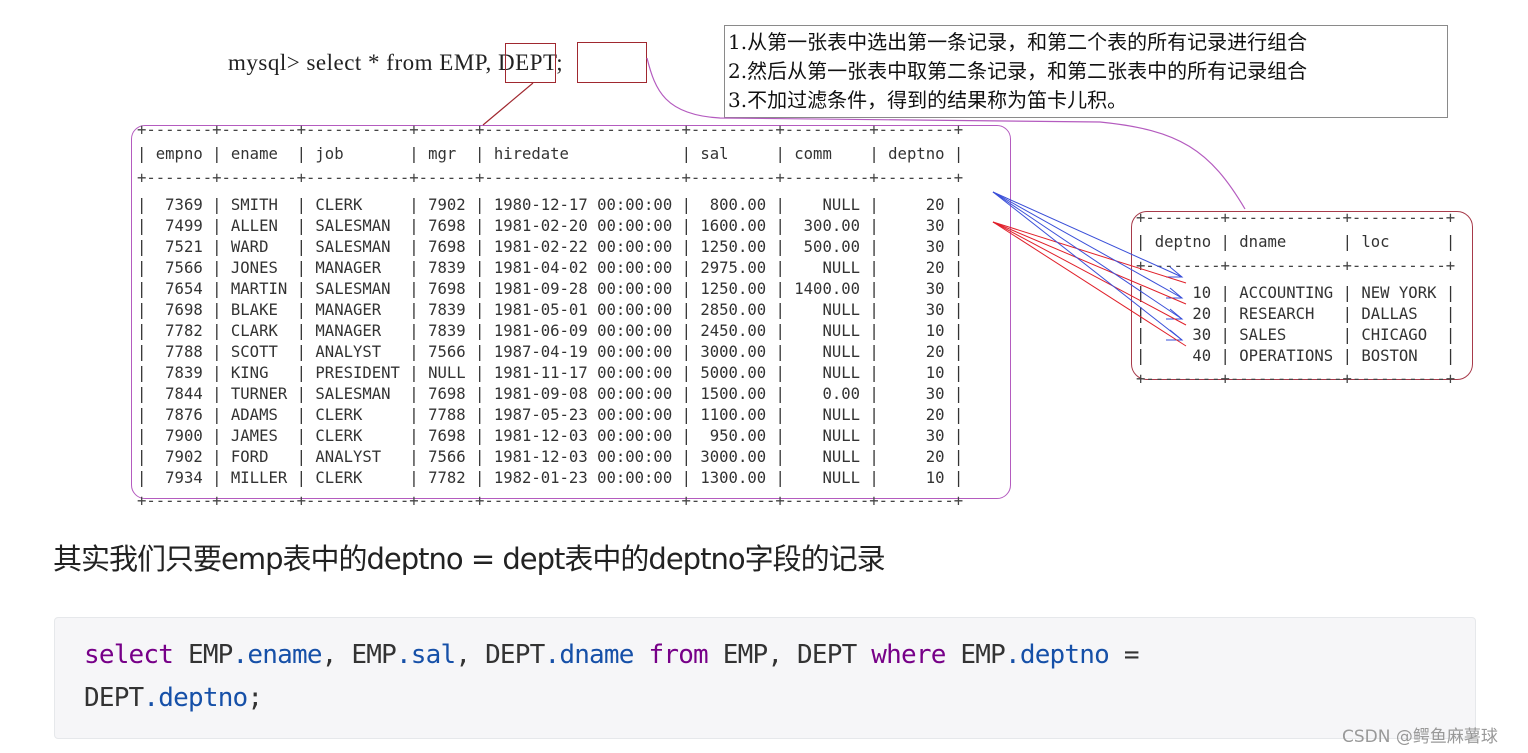  What do you see at coordinates (1286, 335) in the screenshot?
I see `cell-dname: SALES` at bounding box center [1286, 335].